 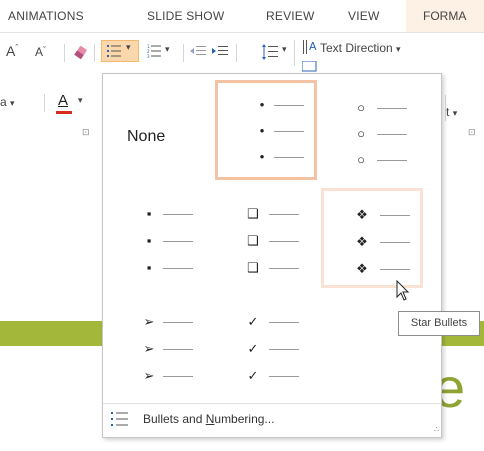 What do you see at coordinates (270, 52) in the screenshot?
I see `line-spacing-icon` at bounding box center [270, 52].